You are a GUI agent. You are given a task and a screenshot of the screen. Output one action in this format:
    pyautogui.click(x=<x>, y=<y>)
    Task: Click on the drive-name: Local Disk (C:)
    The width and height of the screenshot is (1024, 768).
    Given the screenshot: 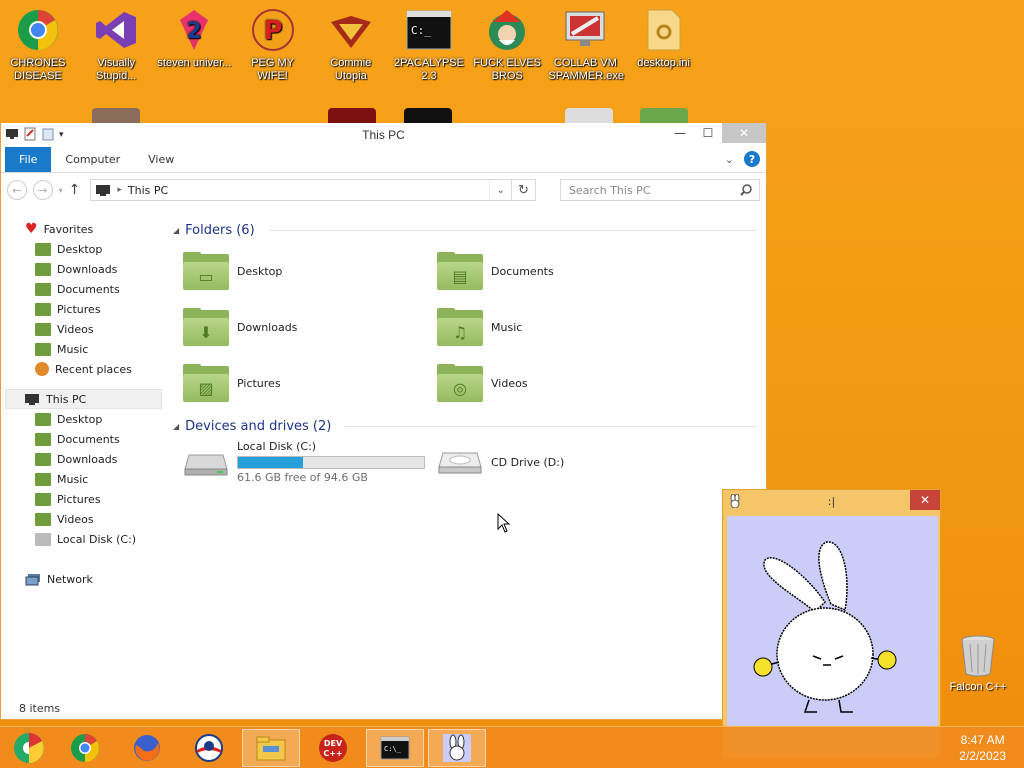 What is the action you would take?
    pyautogui.click(x=277, y=446)
    